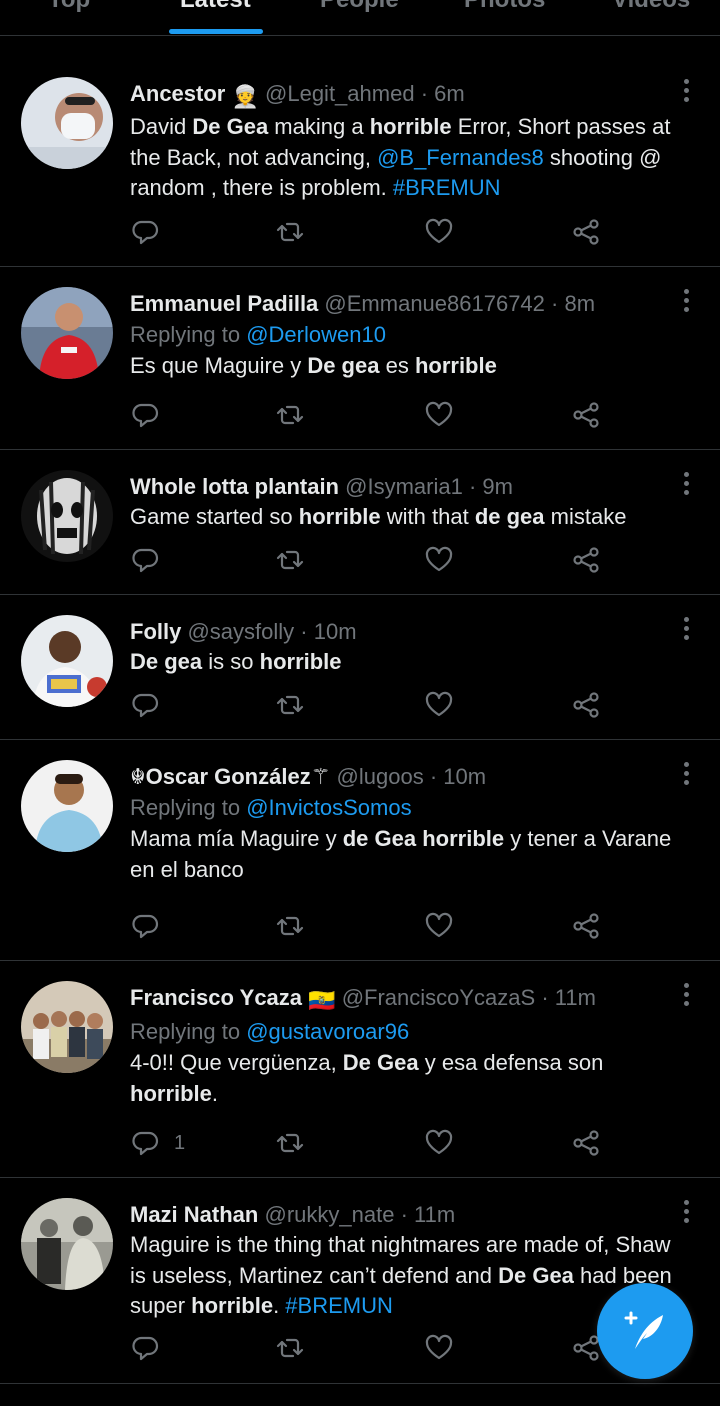 The image size is (720, 1406). I want to click on user-handle: @lugoos, so click(380, 776).